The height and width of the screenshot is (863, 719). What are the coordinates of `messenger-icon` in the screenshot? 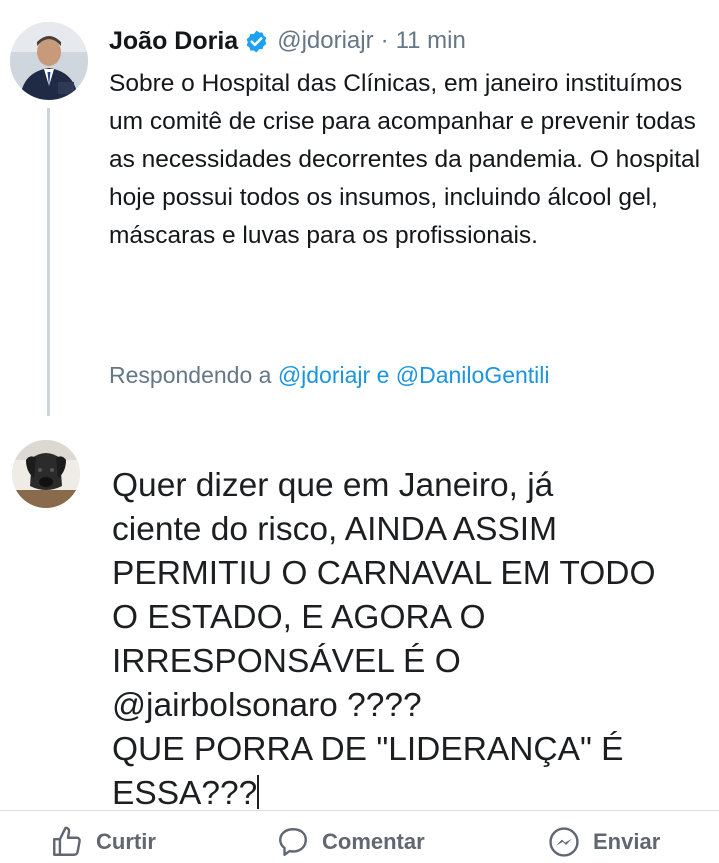 It's located at (564, 841).